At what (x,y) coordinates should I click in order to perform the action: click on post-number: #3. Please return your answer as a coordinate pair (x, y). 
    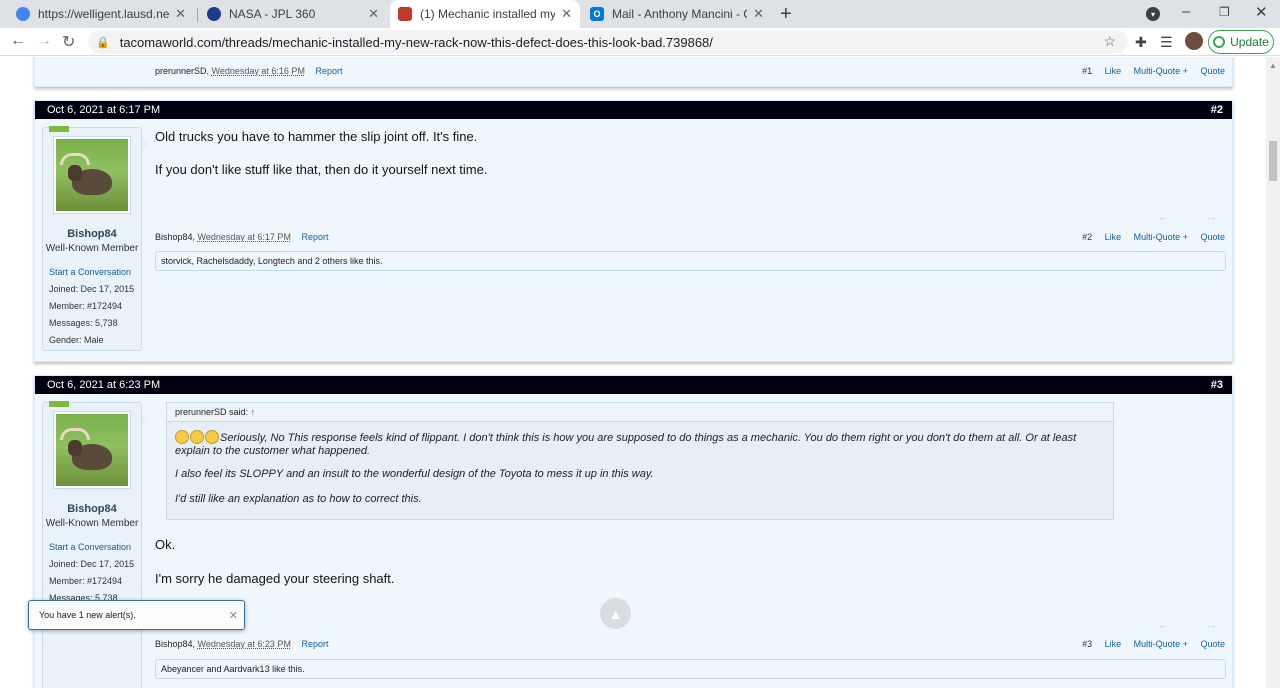
    Looking at the image, I should click on (1087, 644).